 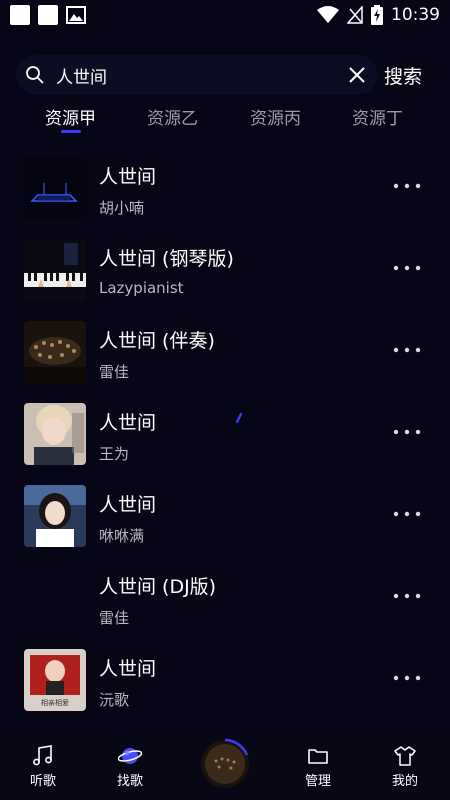 I want to click on list-item: 人世间 胡小喃, so click(x=225, y=189).